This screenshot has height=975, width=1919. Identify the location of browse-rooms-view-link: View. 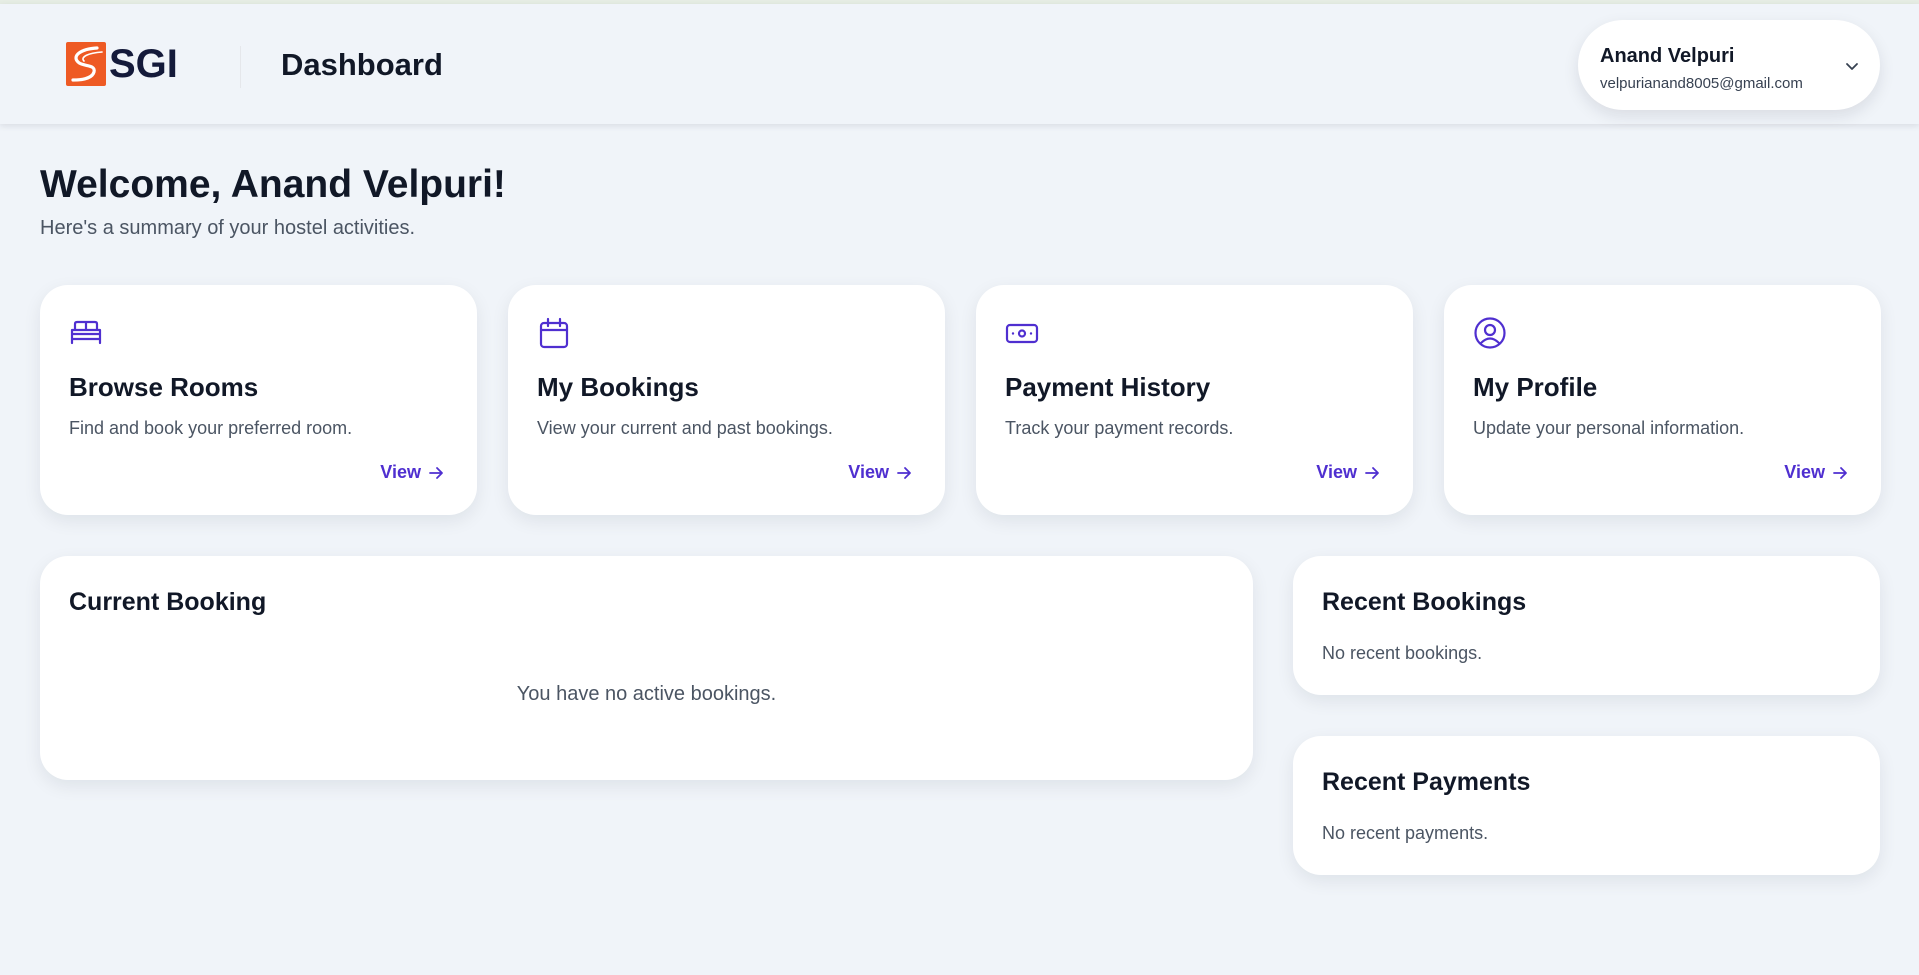
(412, 472).